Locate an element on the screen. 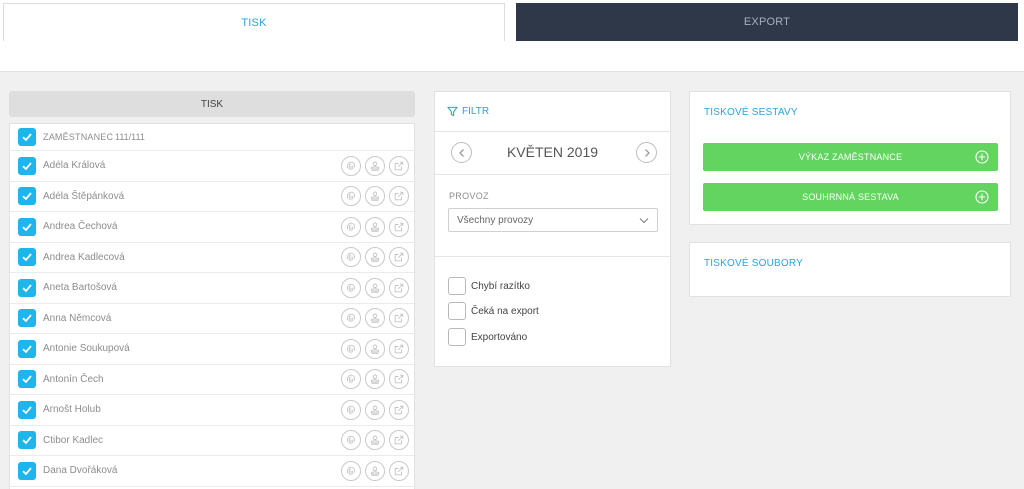  employee-row: Adéla Štěpánková is located at coordinates (212, 197).